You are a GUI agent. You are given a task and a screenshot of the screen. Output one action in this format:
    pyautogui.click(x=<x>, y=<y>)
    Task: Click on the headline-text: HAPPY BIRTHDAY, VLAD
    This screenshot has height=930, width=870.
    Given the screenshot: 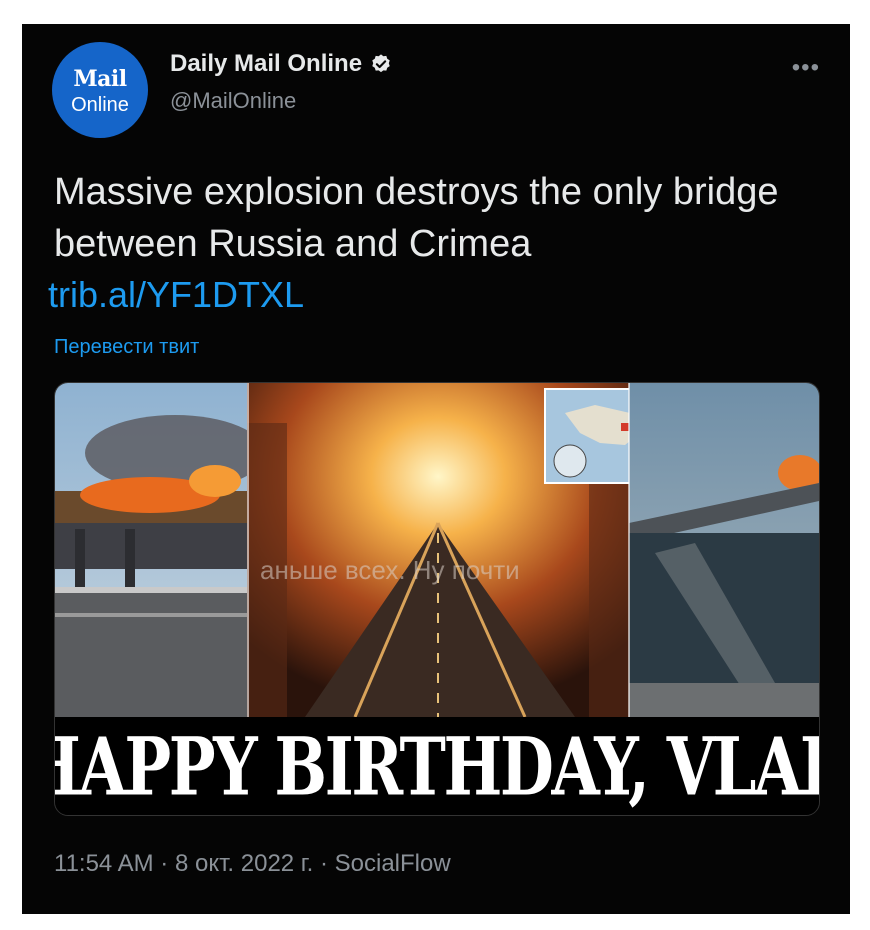 What is the action you would take?
    pyautogui.click(x=437, y=766)
    